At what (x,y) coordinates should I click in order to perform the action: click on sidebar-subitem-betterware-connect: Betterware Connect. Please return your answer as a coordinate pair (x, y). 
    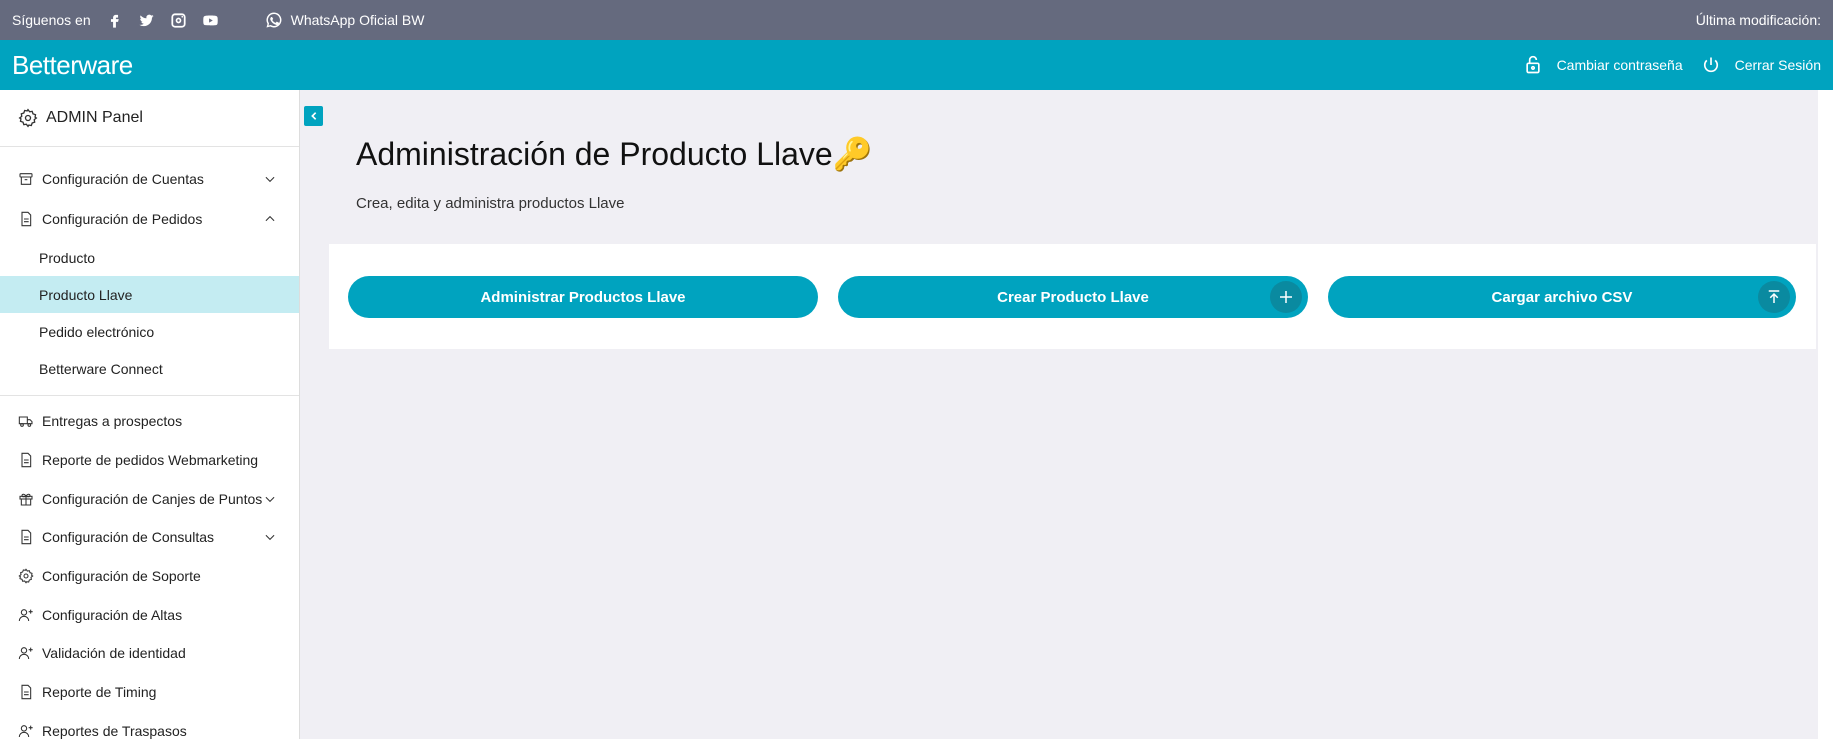
    Looking at the image, I should click on (149, 368).